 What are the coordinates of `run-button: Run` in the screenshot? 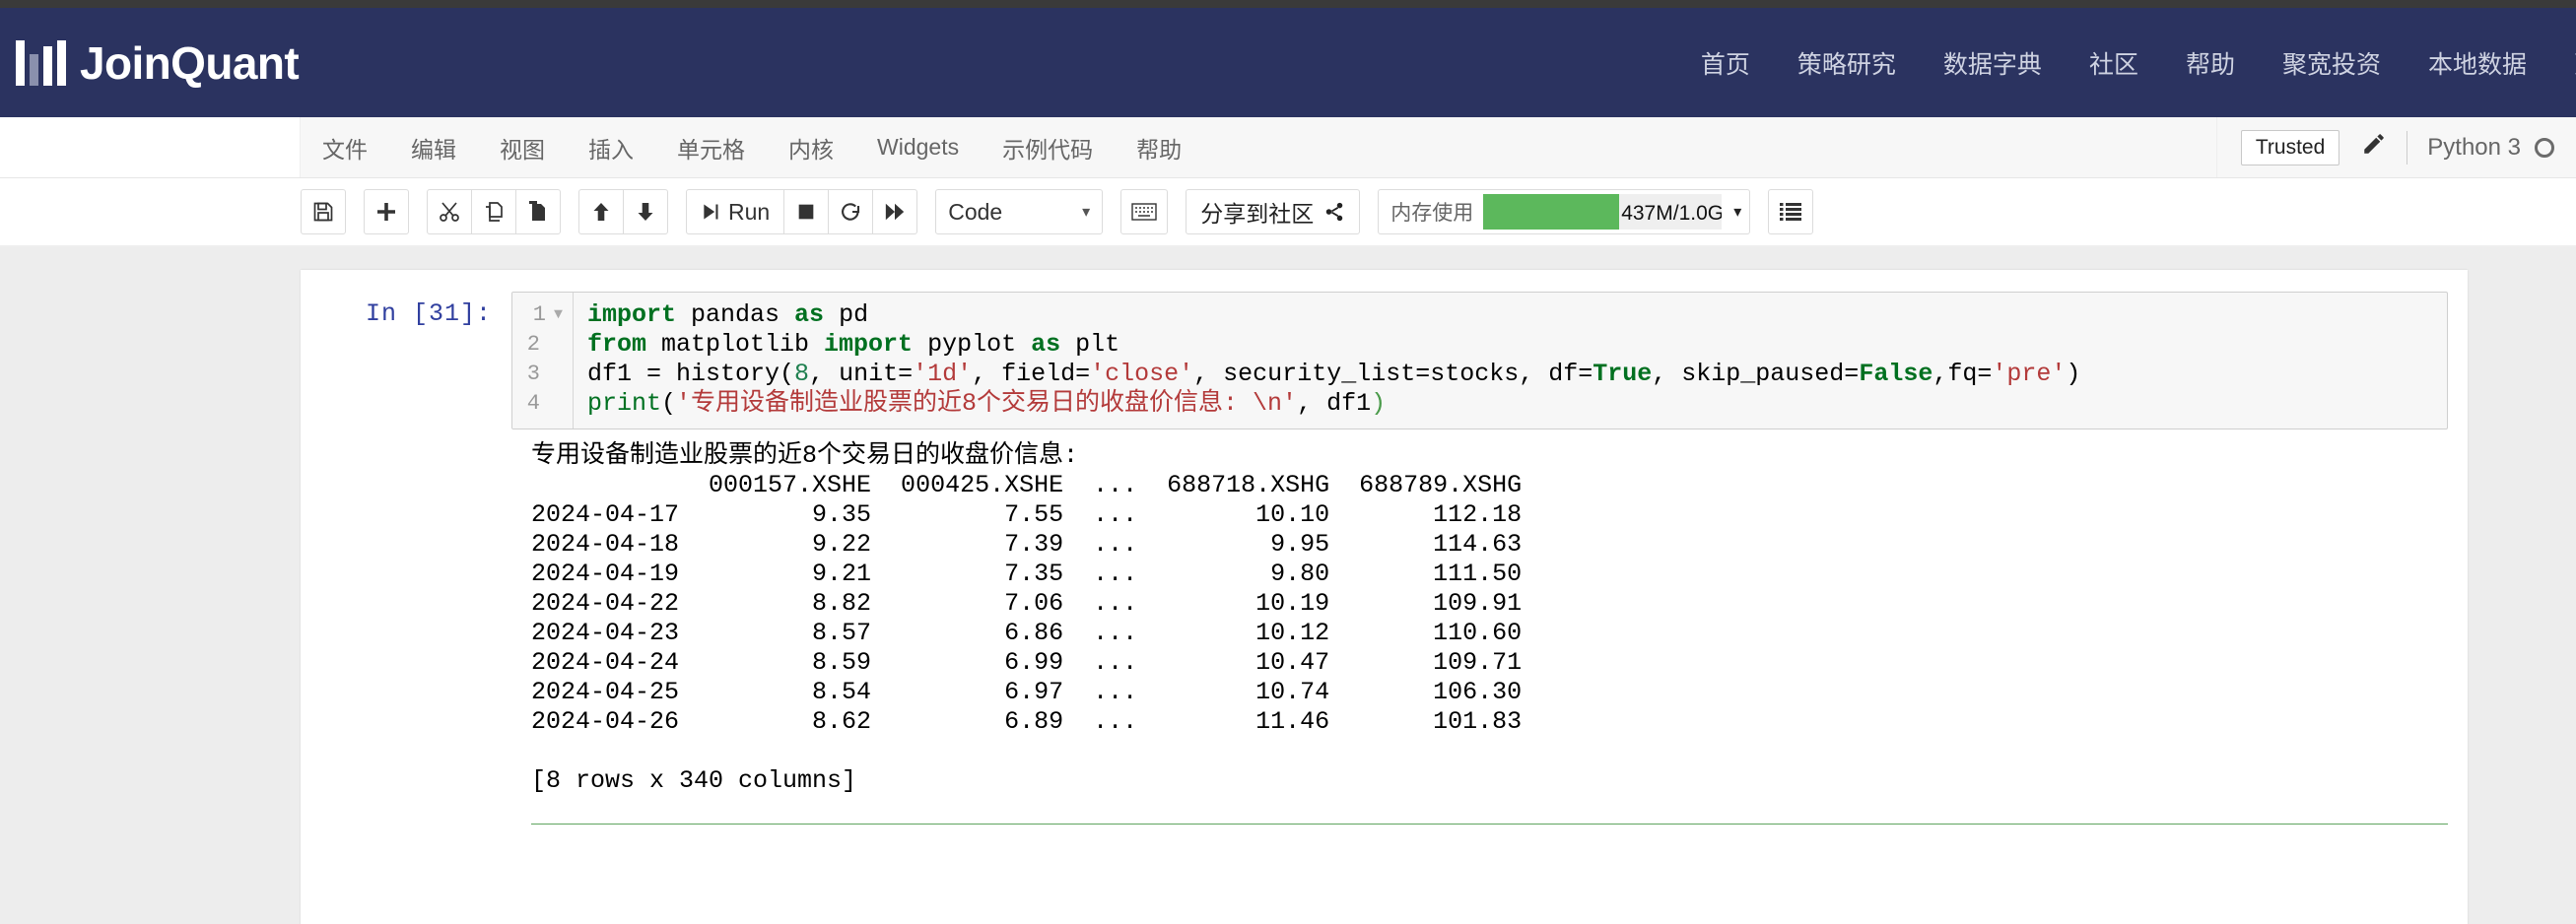 It's located at (735, 211).